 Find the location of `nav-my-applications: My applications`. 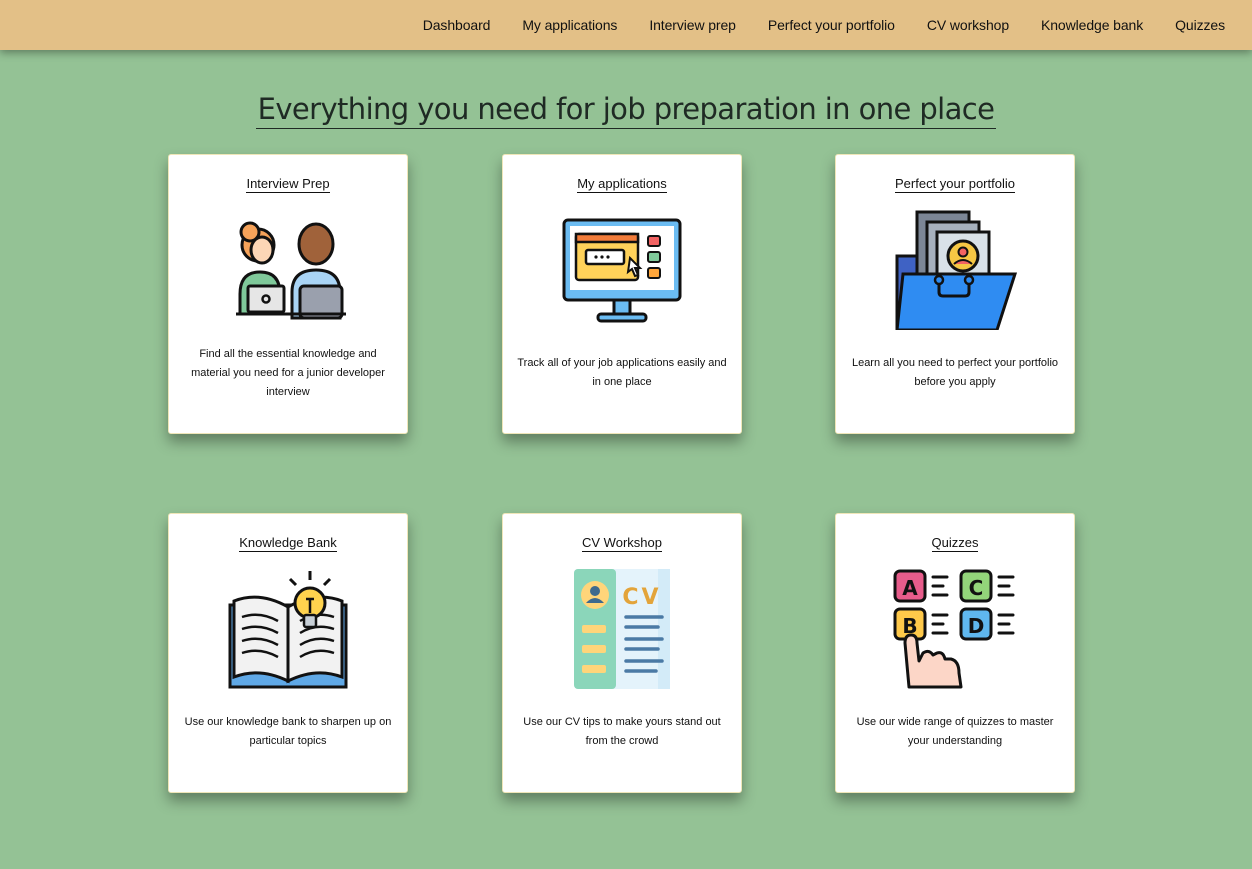

nav-my-applications: My applications is located at coordinates (569, 25).